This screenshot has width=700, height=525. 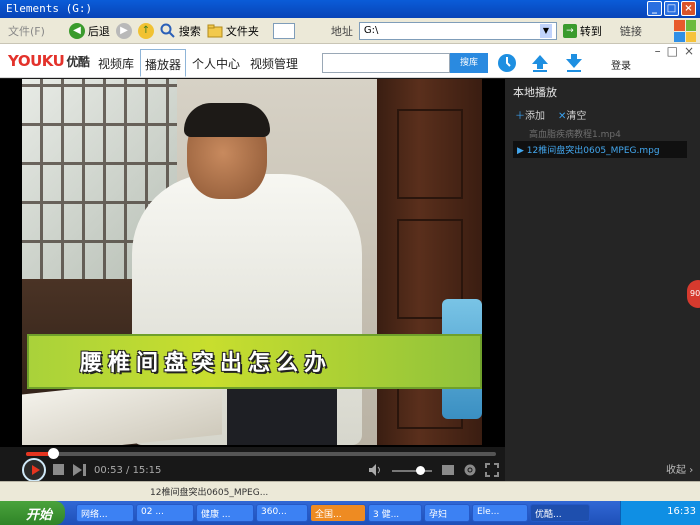 I want to click on views-icon, so click(x=283, y=30).